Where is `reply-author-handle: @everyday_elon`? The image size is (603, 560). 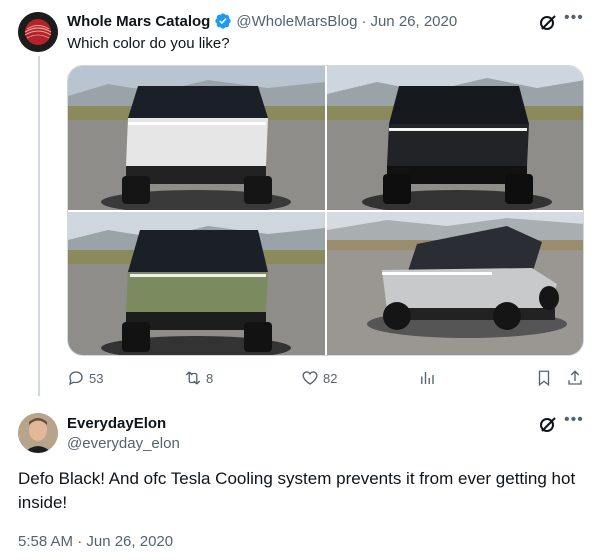
reply-author-handle: @everyday_elon is located at coordinates (123, 443).